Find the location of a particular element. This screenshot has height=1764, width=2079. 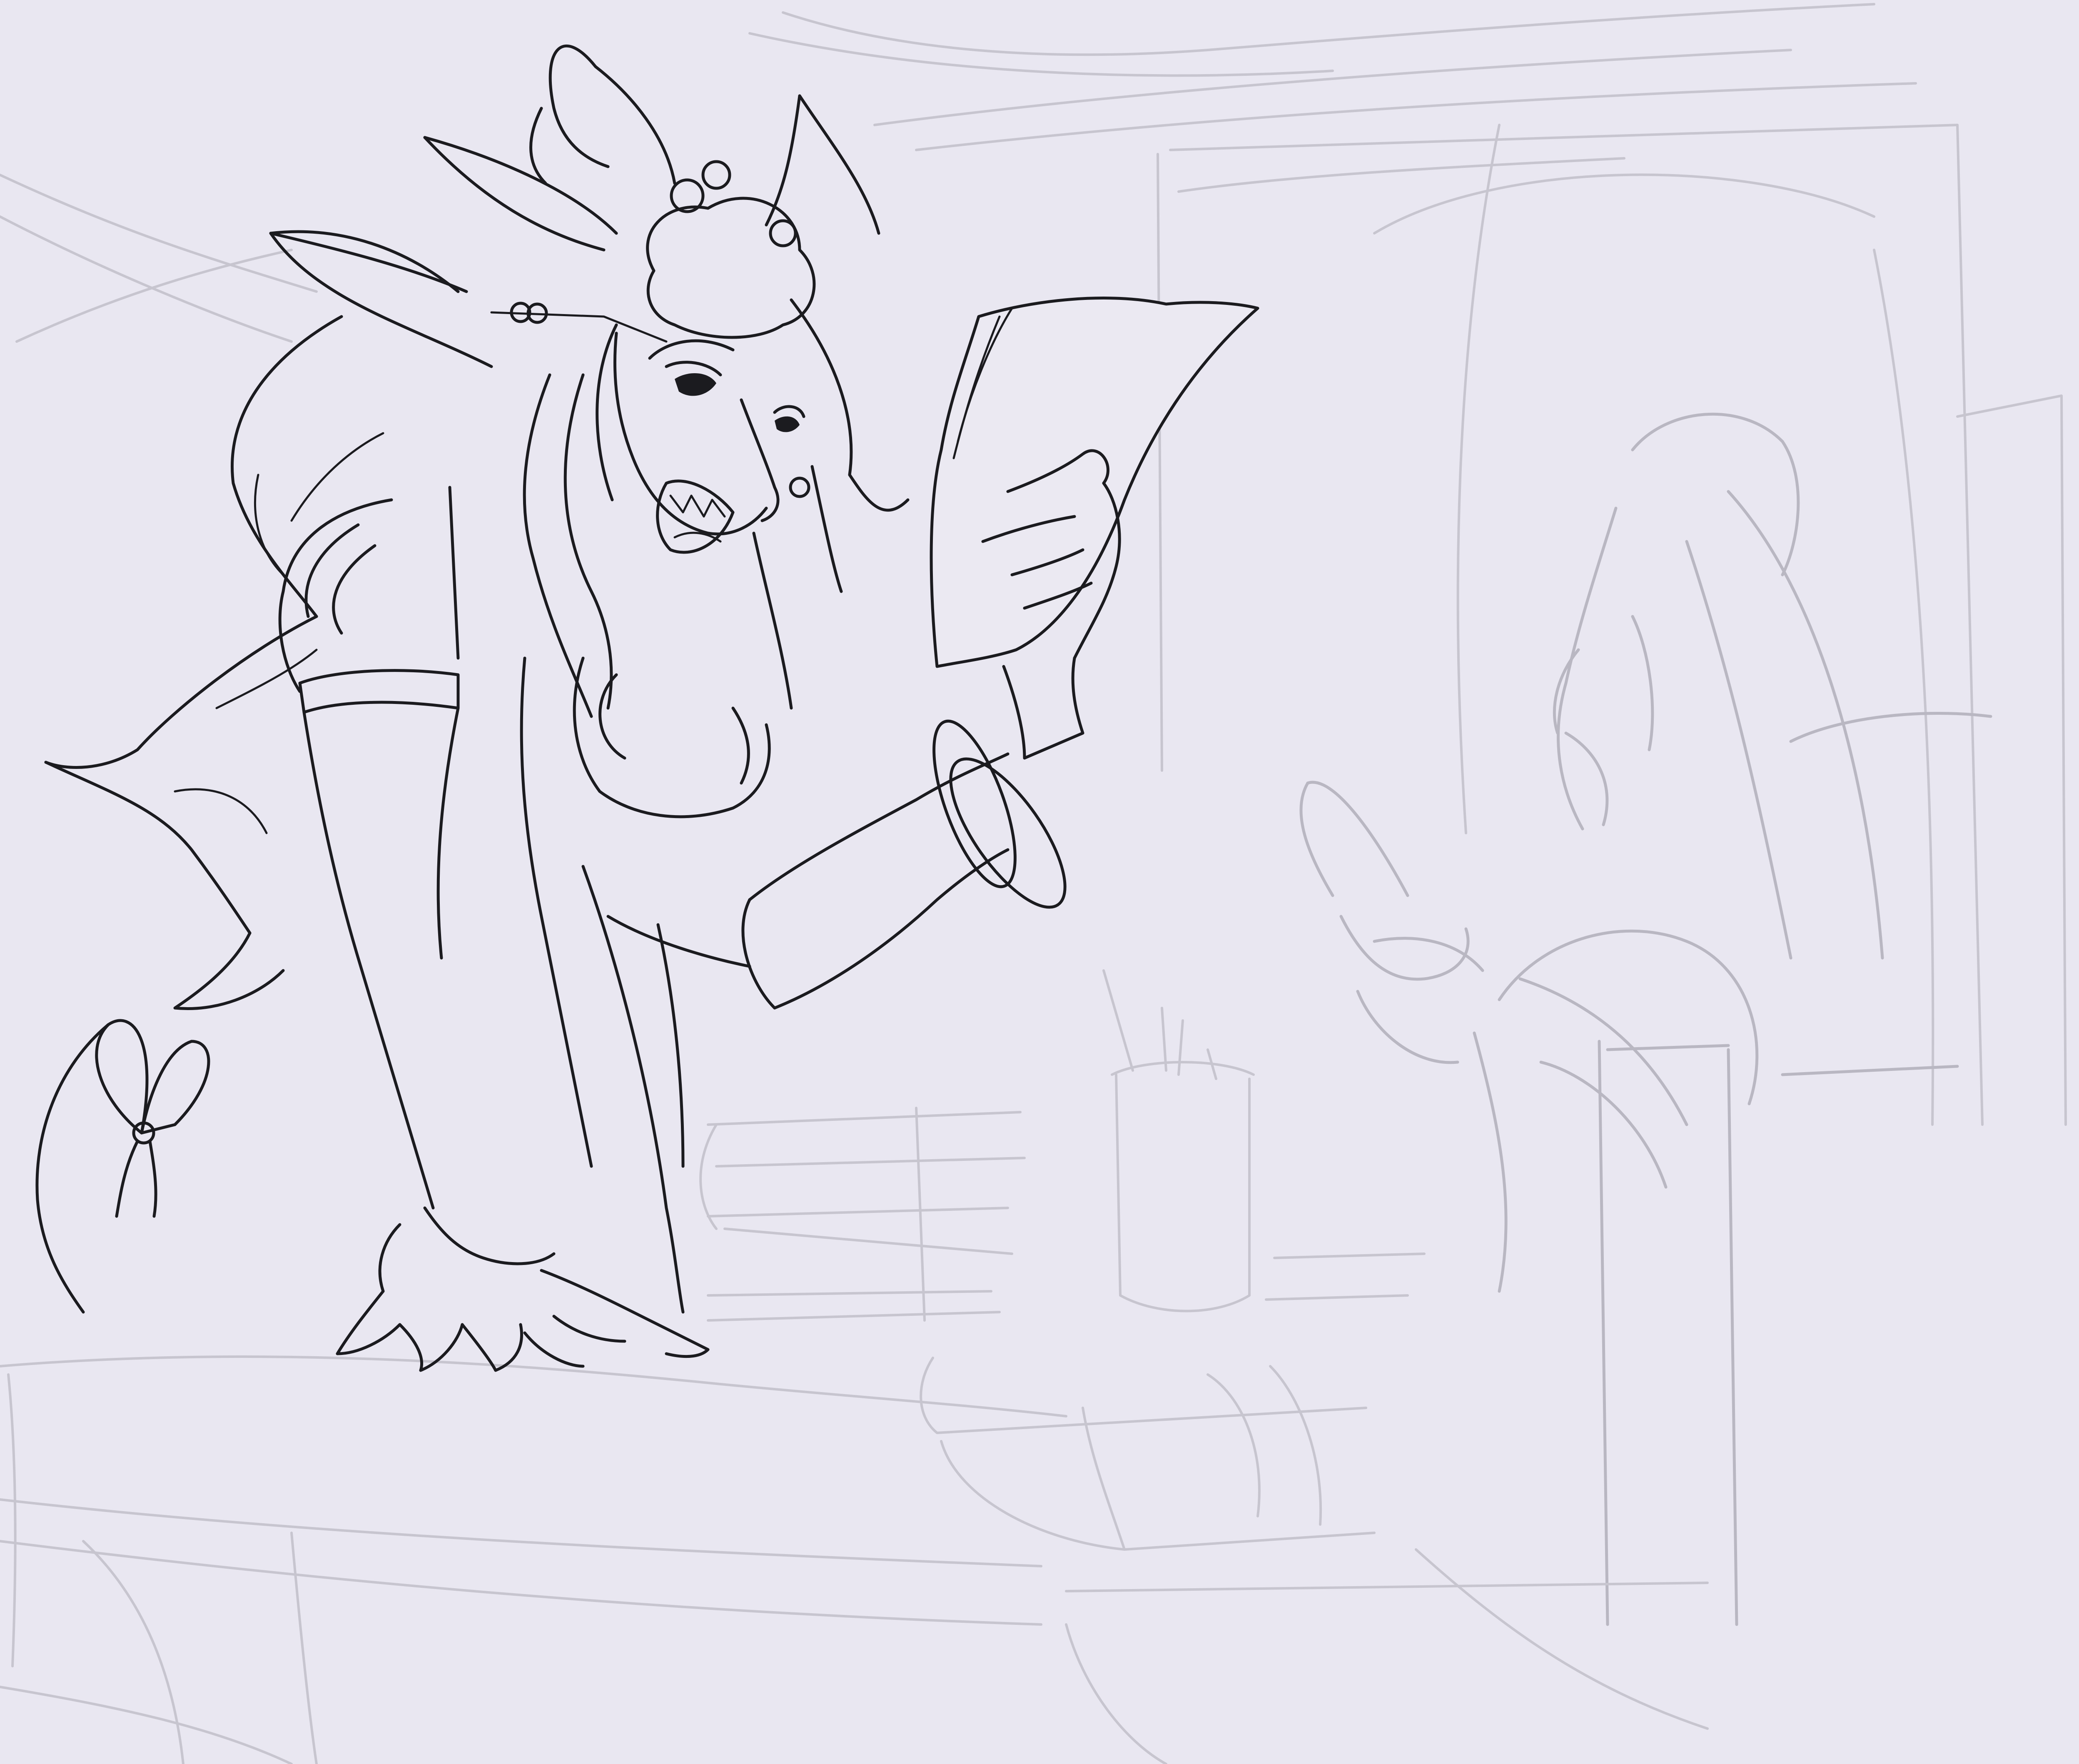

hair-front is located at coordinates (716, 508).